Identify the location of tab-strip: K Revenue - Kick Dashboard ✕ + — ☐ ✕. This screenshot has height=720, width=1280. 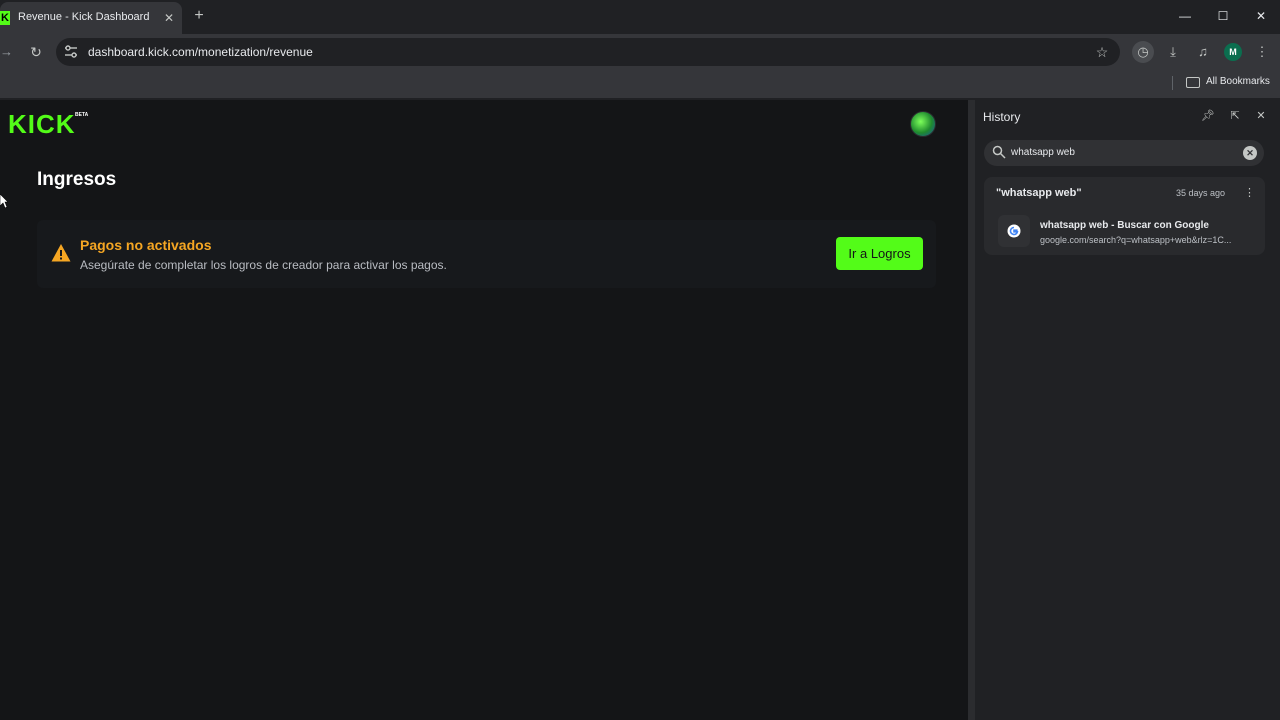
(640, 17).